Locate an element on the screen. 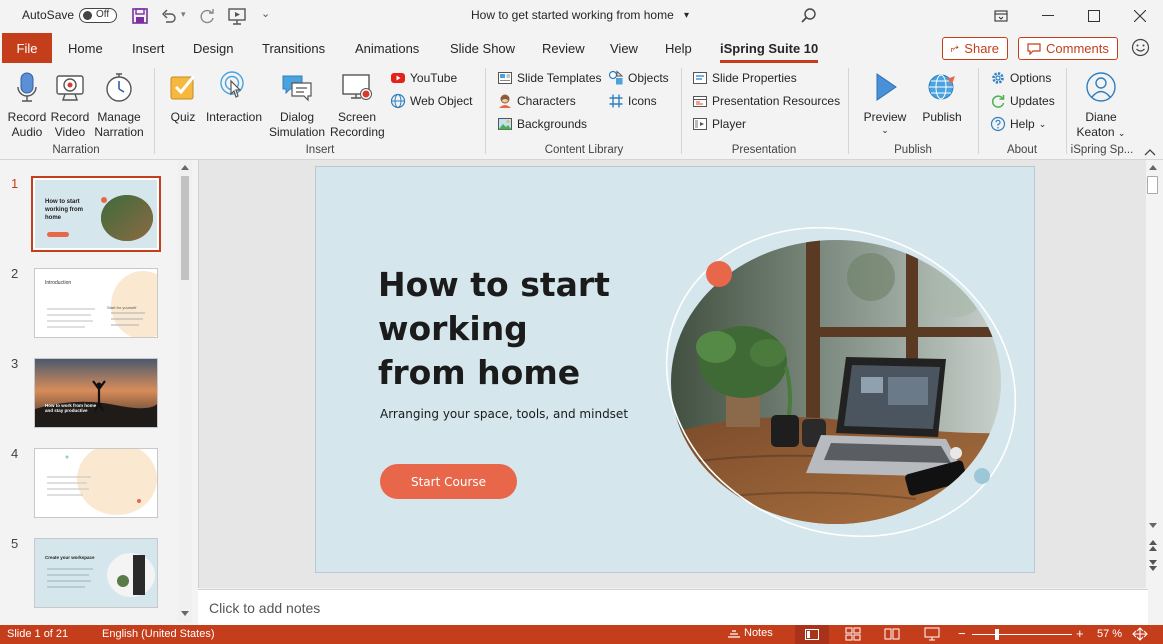  thumbnail-scrollbar is located at coordinates (185, 391).